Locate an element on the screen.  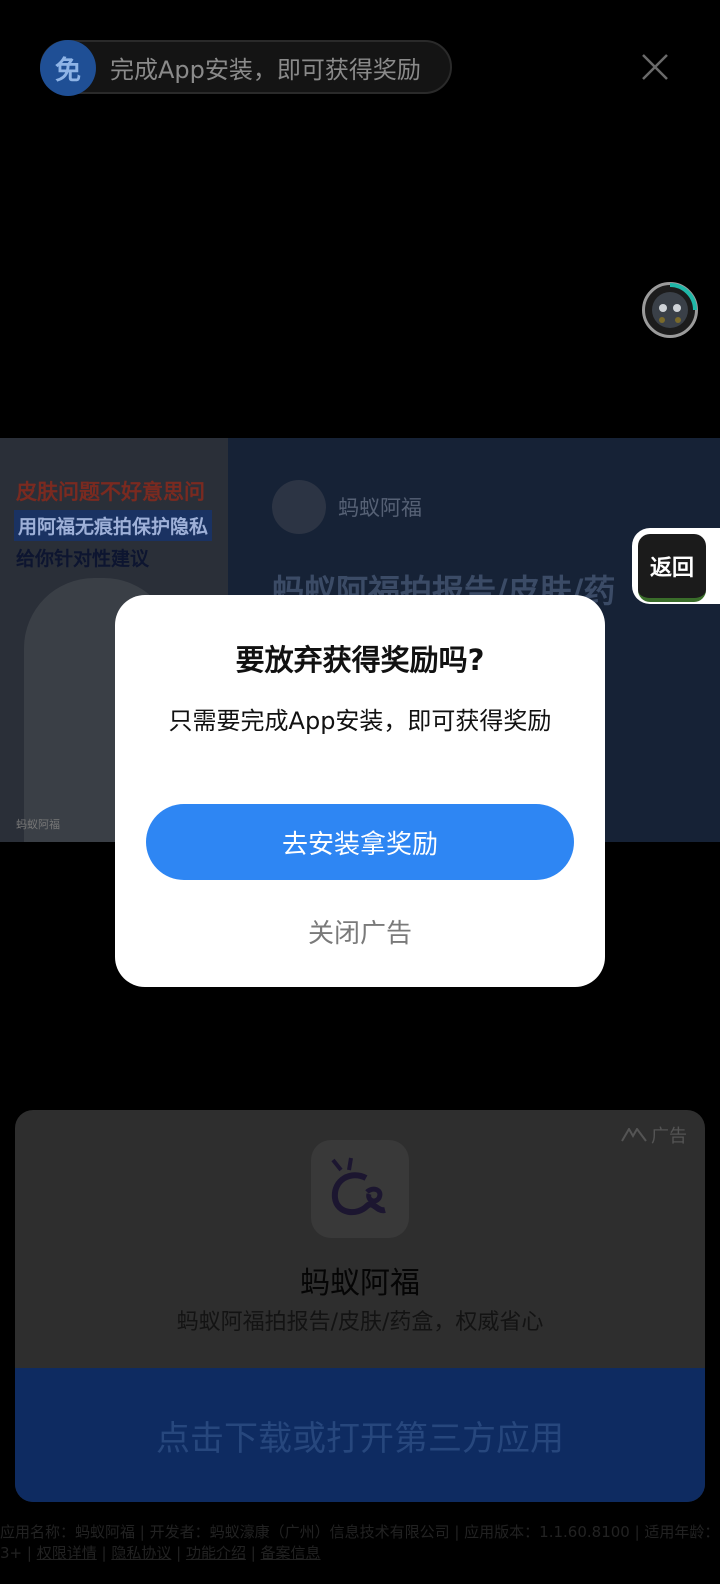
back-button-label: 返回 is located at coordinates (672, 568).